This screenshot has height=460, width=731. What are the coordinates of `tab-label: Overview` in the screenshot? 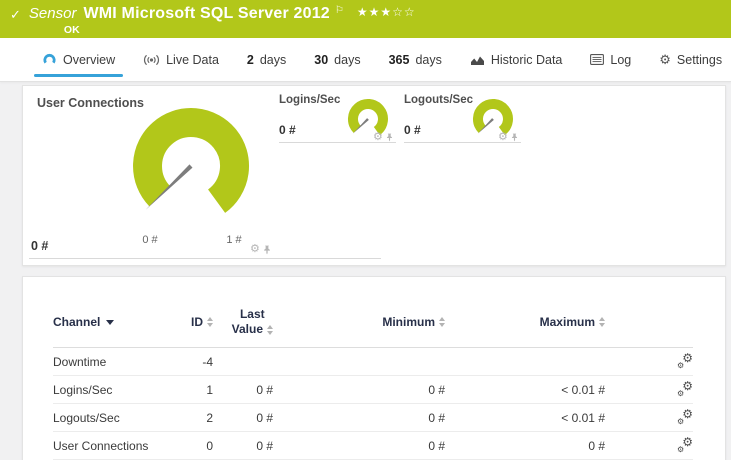 It's located at (89, 59).